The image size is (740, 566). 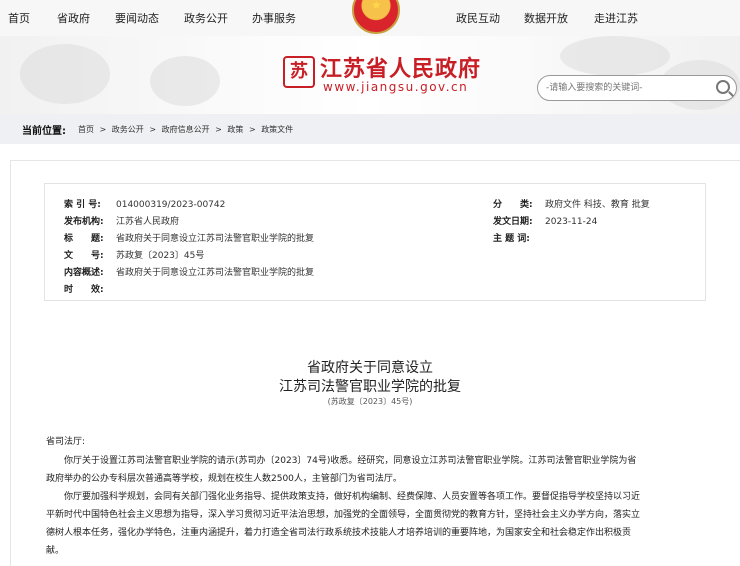 I want to click on breadcrumb-item-info: 政府信息公开, so click(x=186, y=129).